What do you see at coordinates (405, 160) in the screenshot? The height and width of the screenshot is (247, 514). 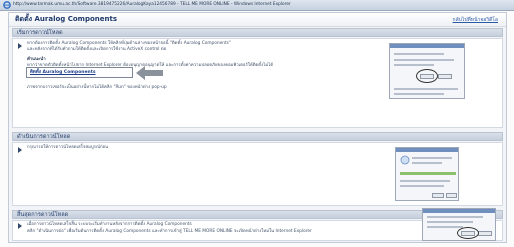 I see `globe-icon` at bounding box center [405, 160].